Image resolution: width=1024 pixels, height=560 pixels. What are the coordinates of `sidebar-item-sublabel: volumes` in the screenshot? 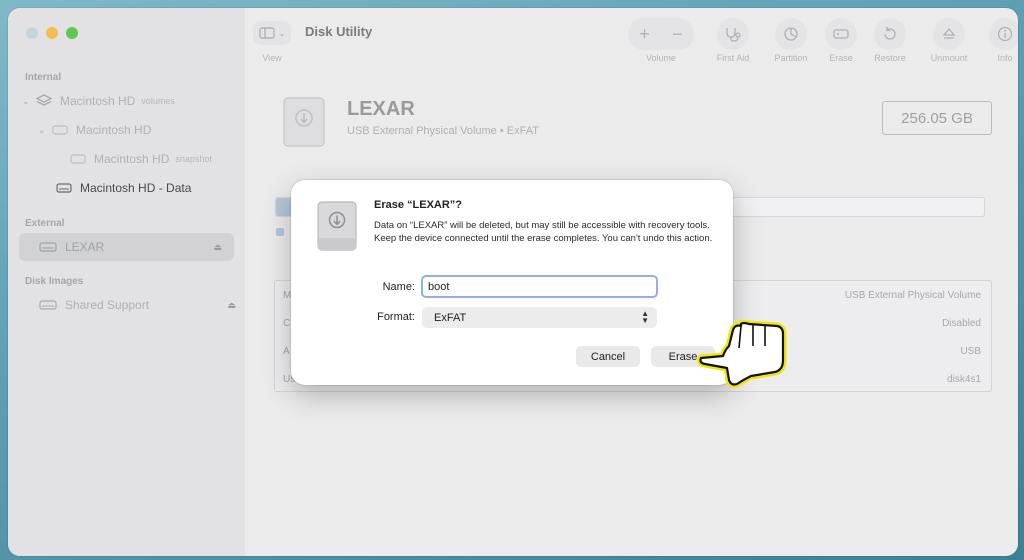 It's located at (158, 101).